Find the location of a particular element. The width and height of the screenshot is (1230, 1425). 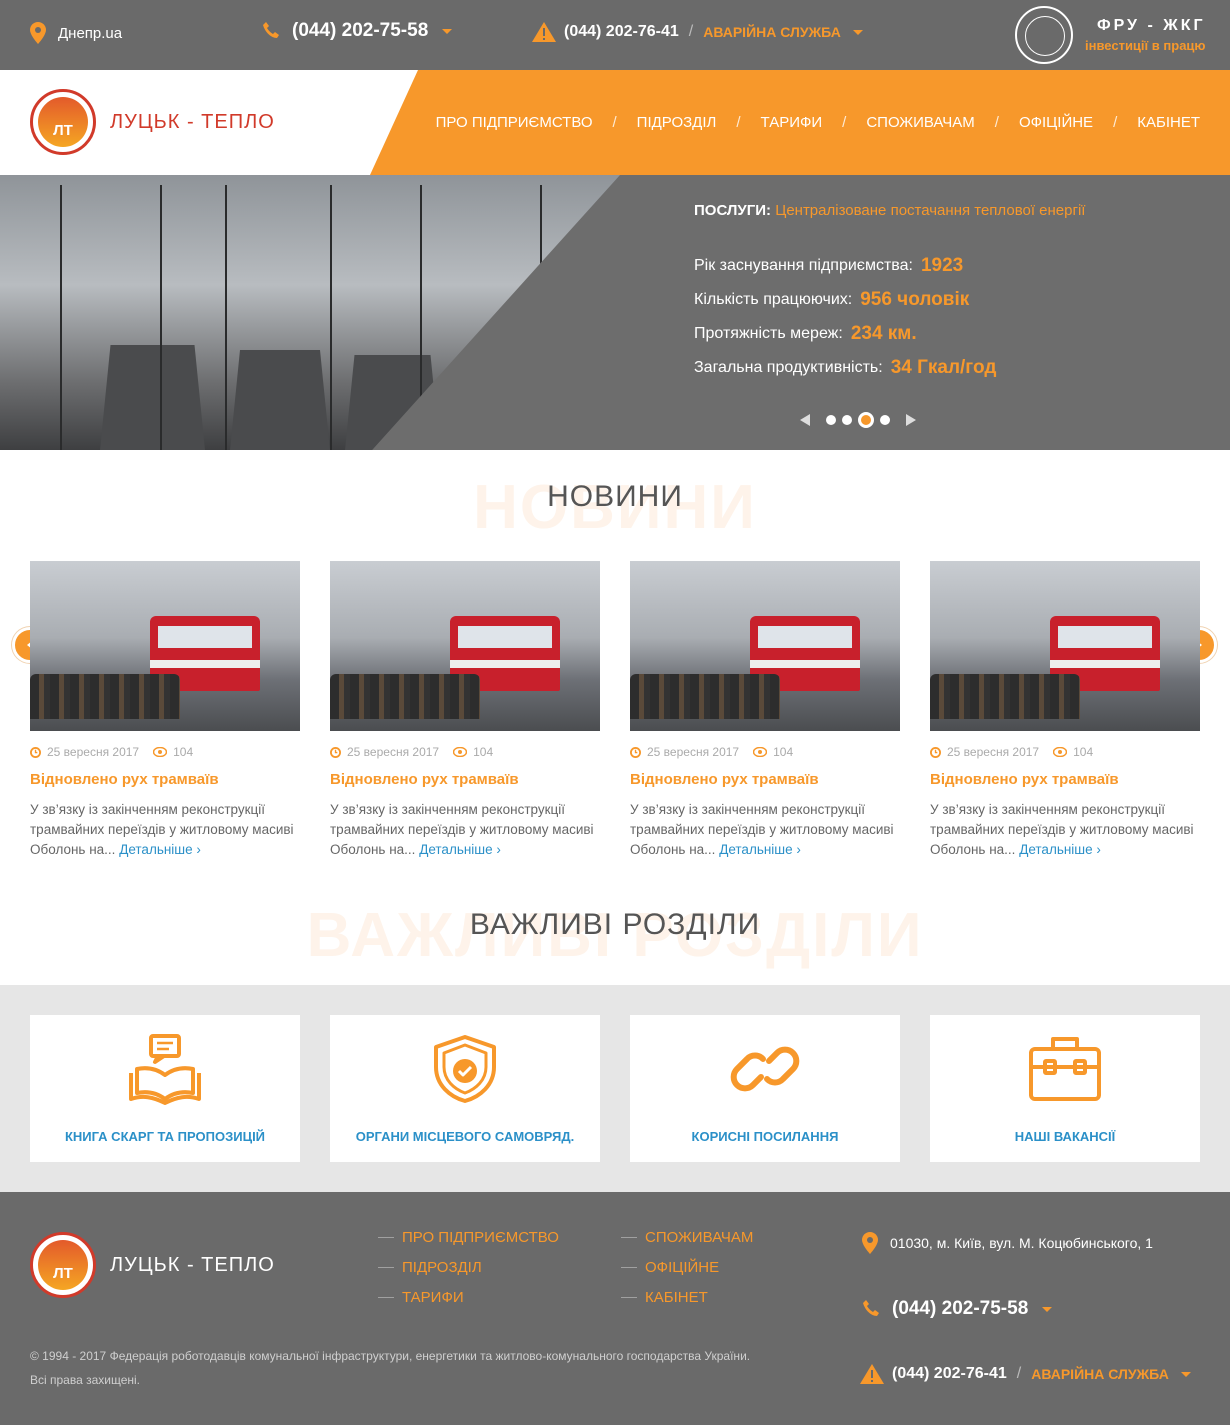

stat-value: 1923 is located at coordinates (942, 265).